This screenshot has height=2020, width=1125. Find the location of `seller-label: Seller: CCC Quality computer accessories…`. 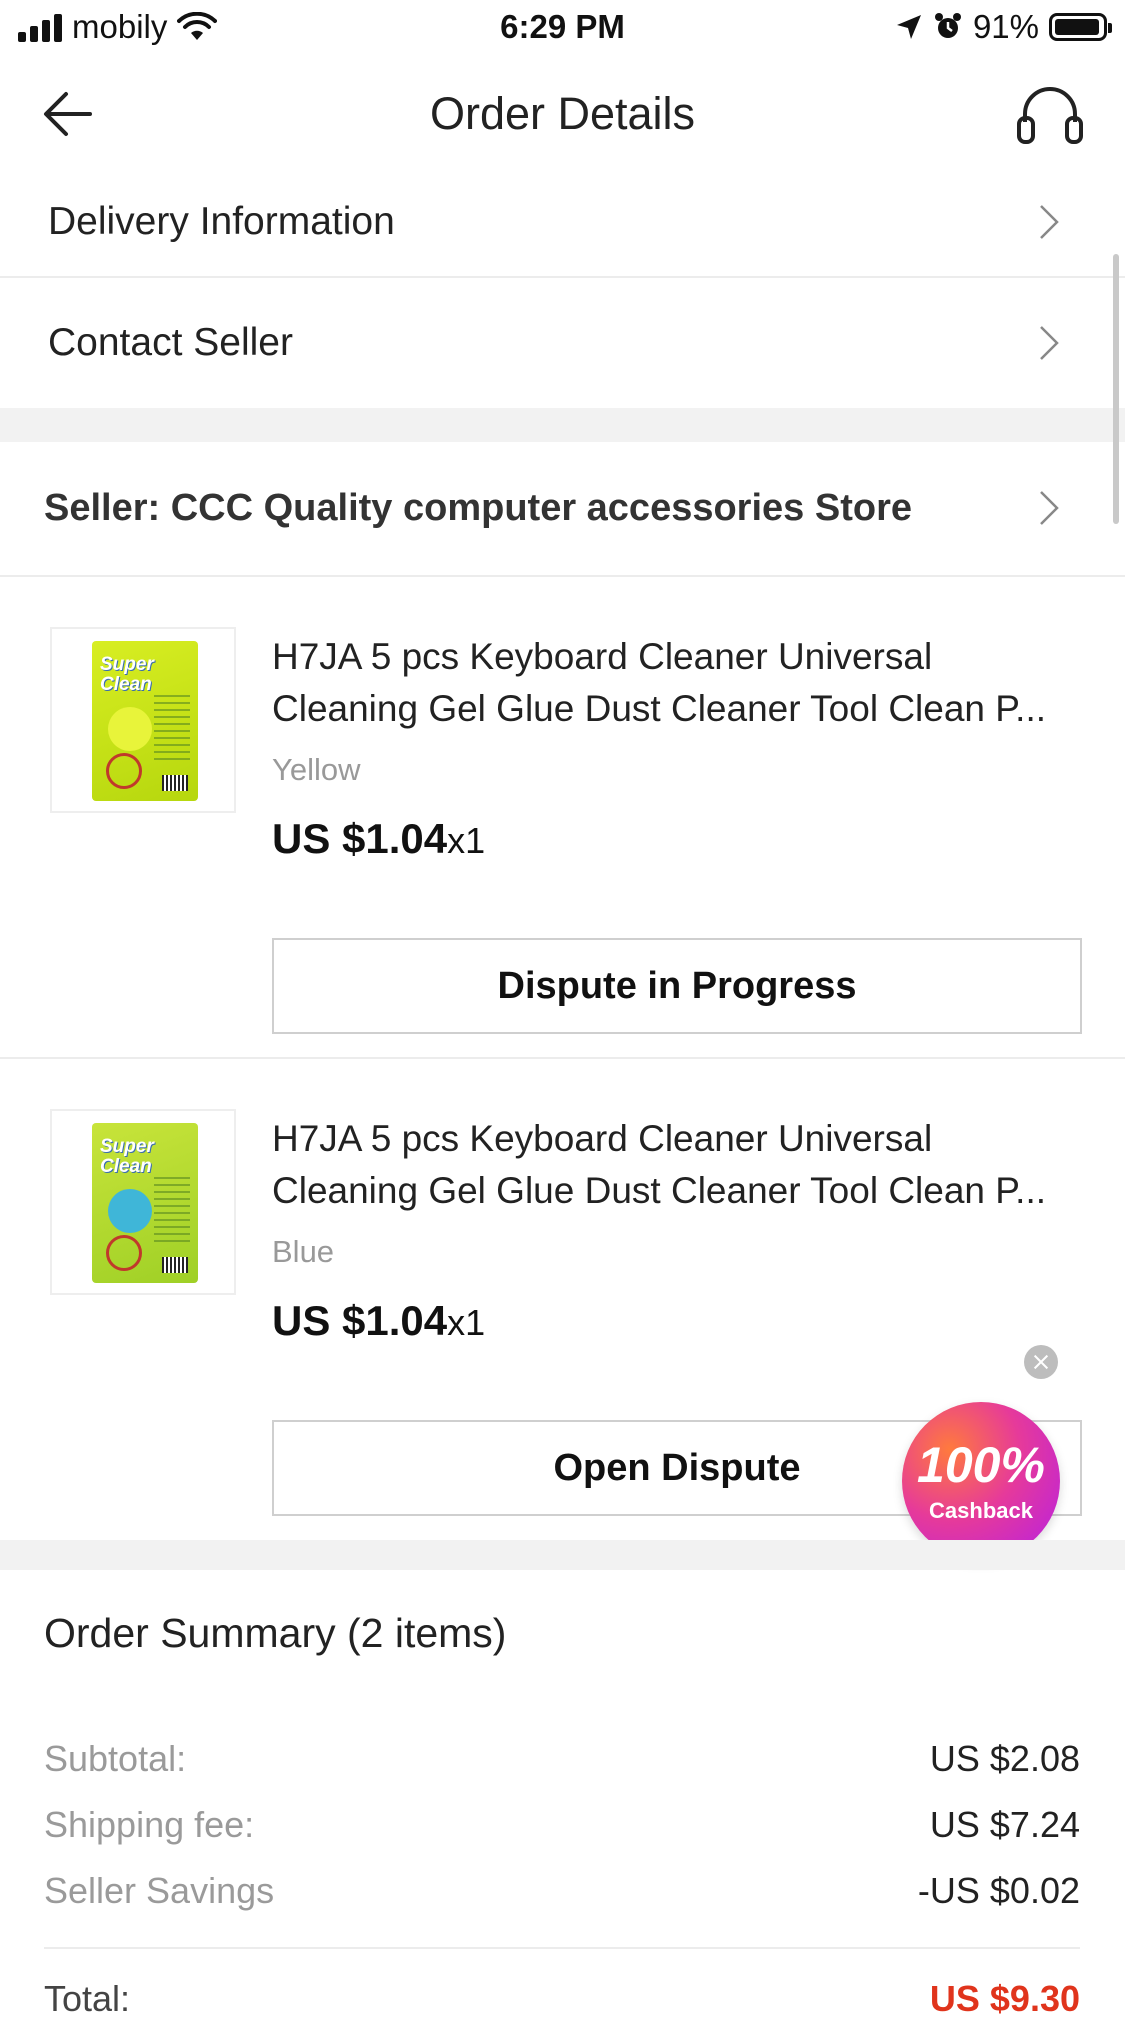

seller-label: Seller: CCC Quality computer accessories… is located at coordinates (478, 507).